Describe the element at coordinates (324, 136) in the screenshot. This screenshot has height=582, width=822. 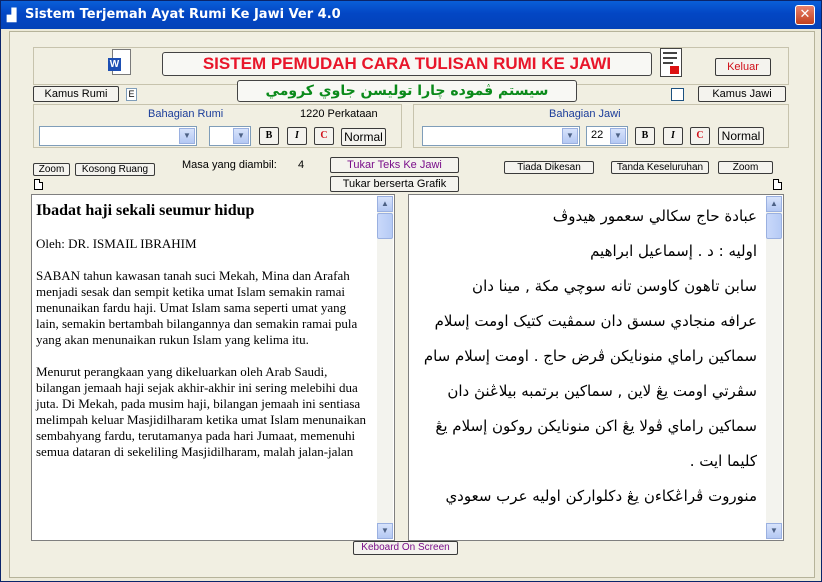
I see `rumi-color-button: C` at that location.